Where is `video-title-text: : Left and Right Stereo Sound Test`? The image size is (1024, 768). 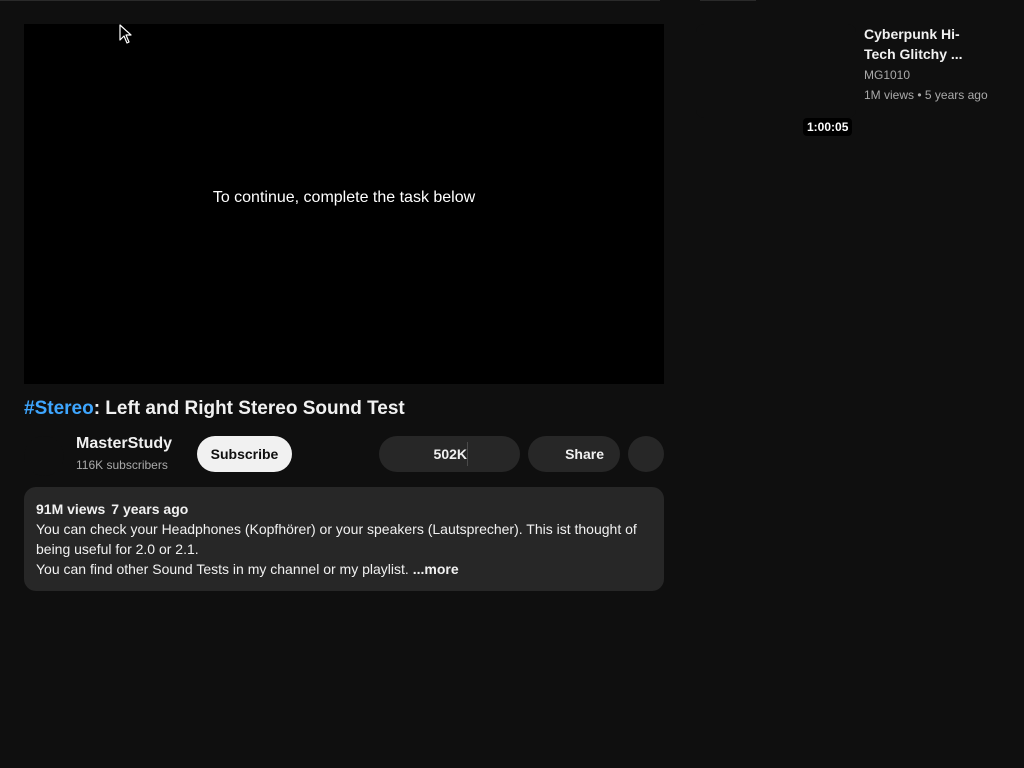 video-title-text: : Left and Right Stereo Sound Test is located at coordinates (249, 408).